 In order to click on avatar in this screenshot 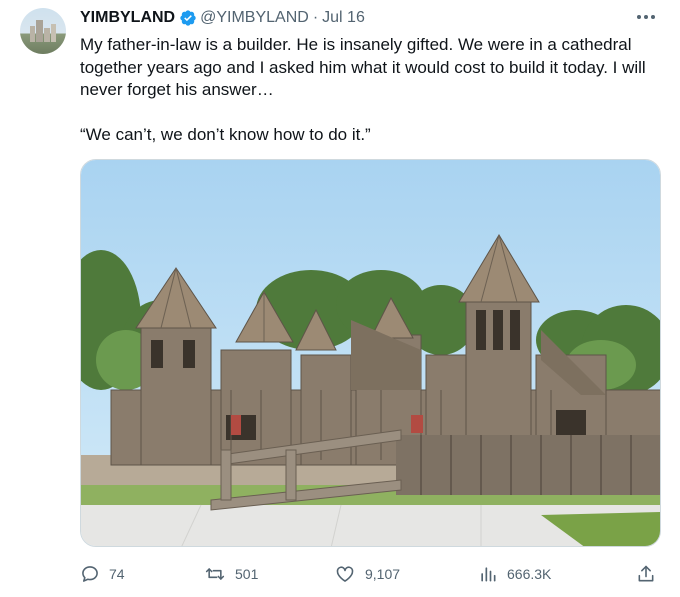, I will do `click(43, 31)`.